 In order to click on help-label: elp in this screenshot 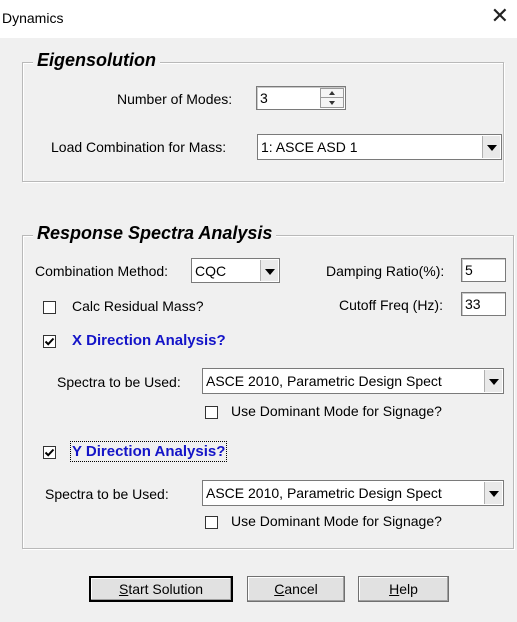, I will do `click(408, 589)`.